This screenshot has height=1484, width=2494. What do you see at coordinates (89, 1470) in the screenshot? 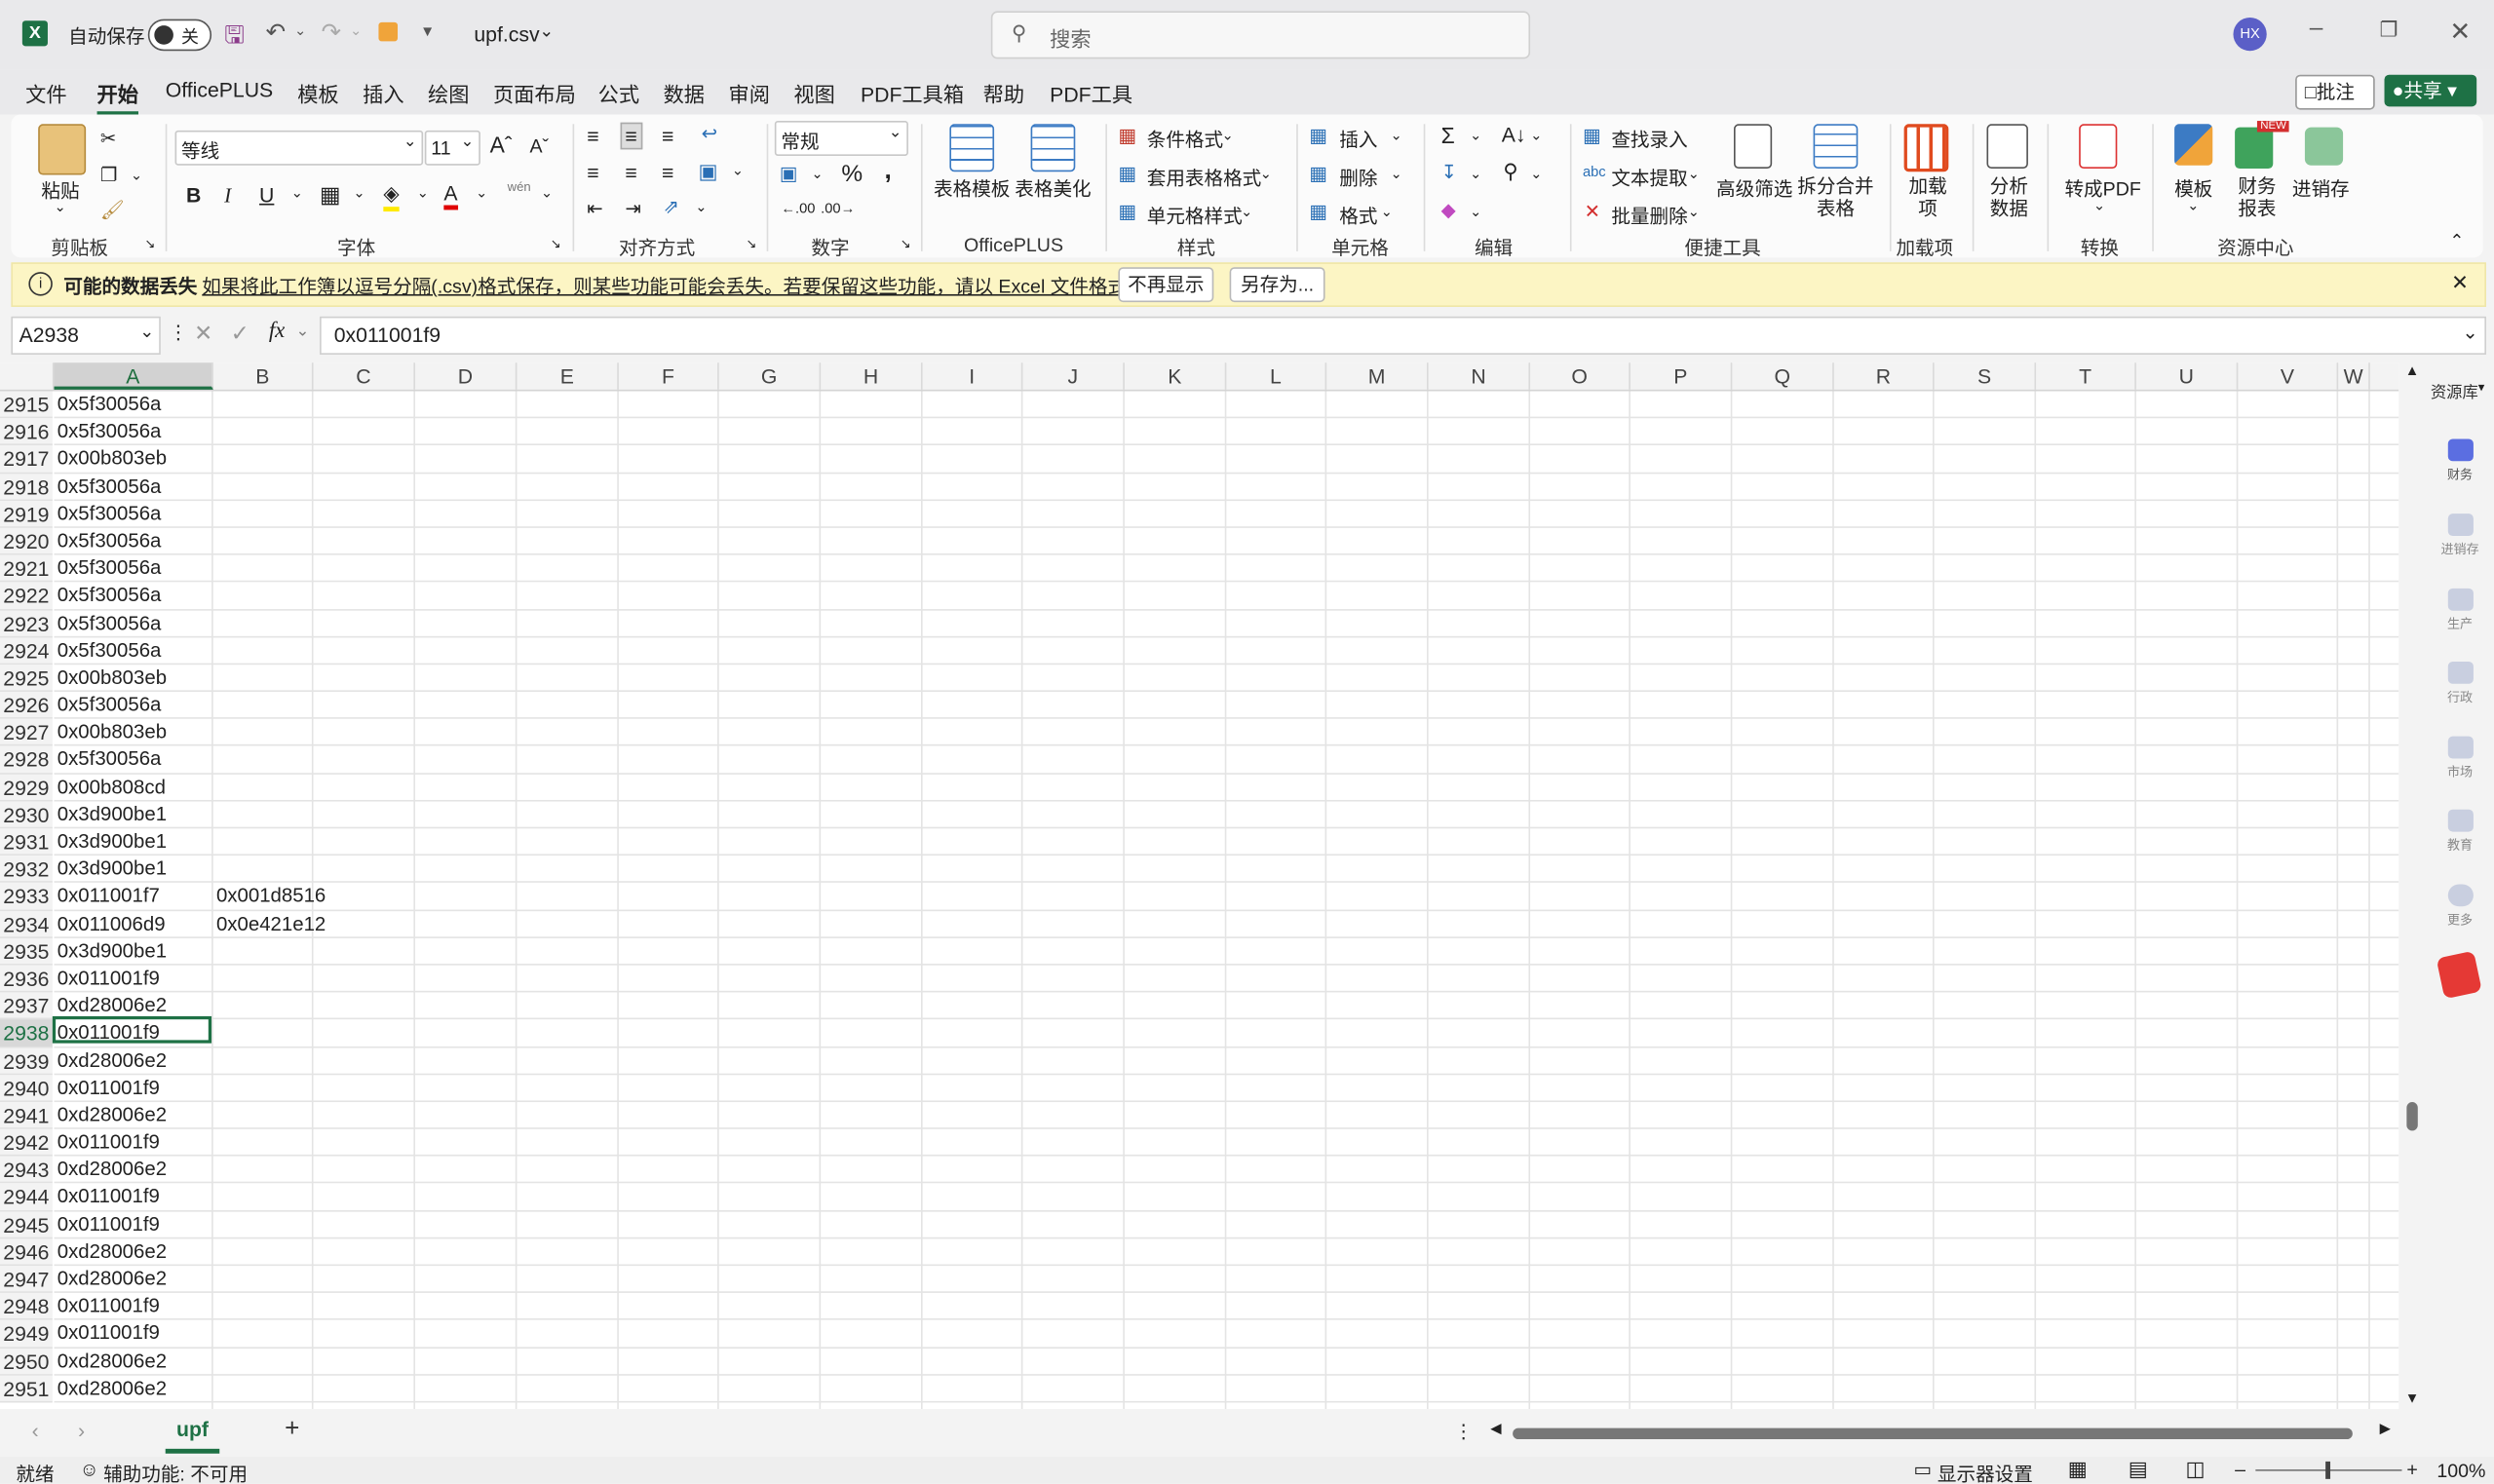
I see `accessibility-icon: ☺` at bounding box center [89, 1470].